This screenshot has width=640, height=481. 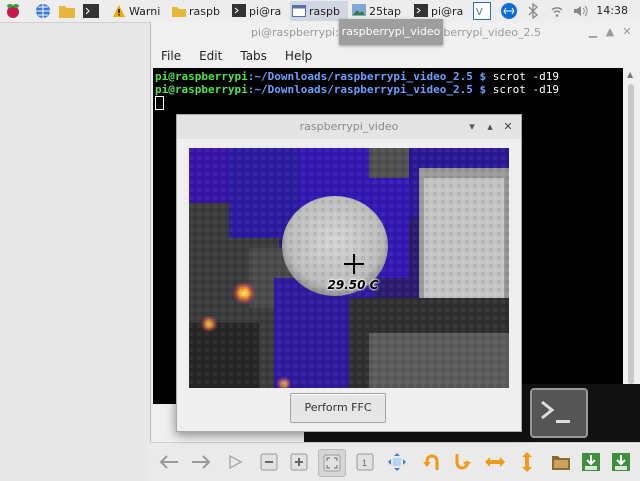 What do you see at coordinates (391, 32) in the screenshot?
I see `taskbar-tooltip: raspberrypi_video` at bounding box center [391, 32].